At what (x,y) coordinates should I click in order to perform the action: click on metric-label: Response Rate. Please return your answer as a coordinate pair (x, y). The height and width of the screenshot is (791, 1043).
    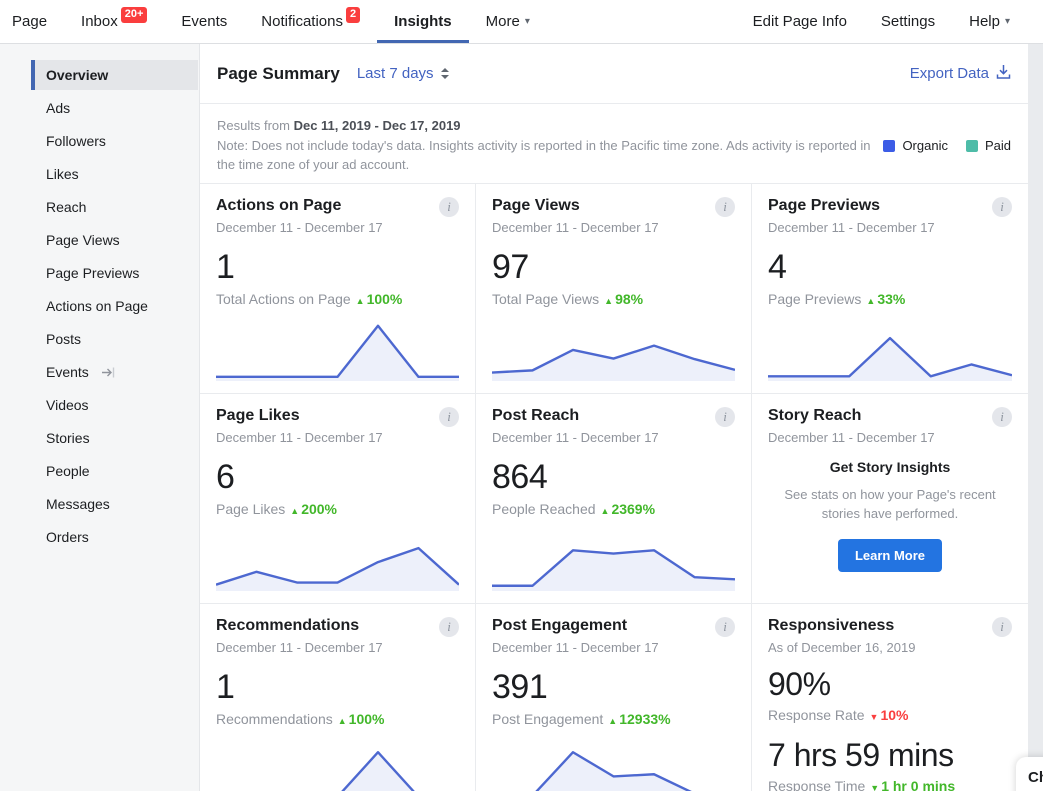
    Looking at the image, I should click on (816, 715).